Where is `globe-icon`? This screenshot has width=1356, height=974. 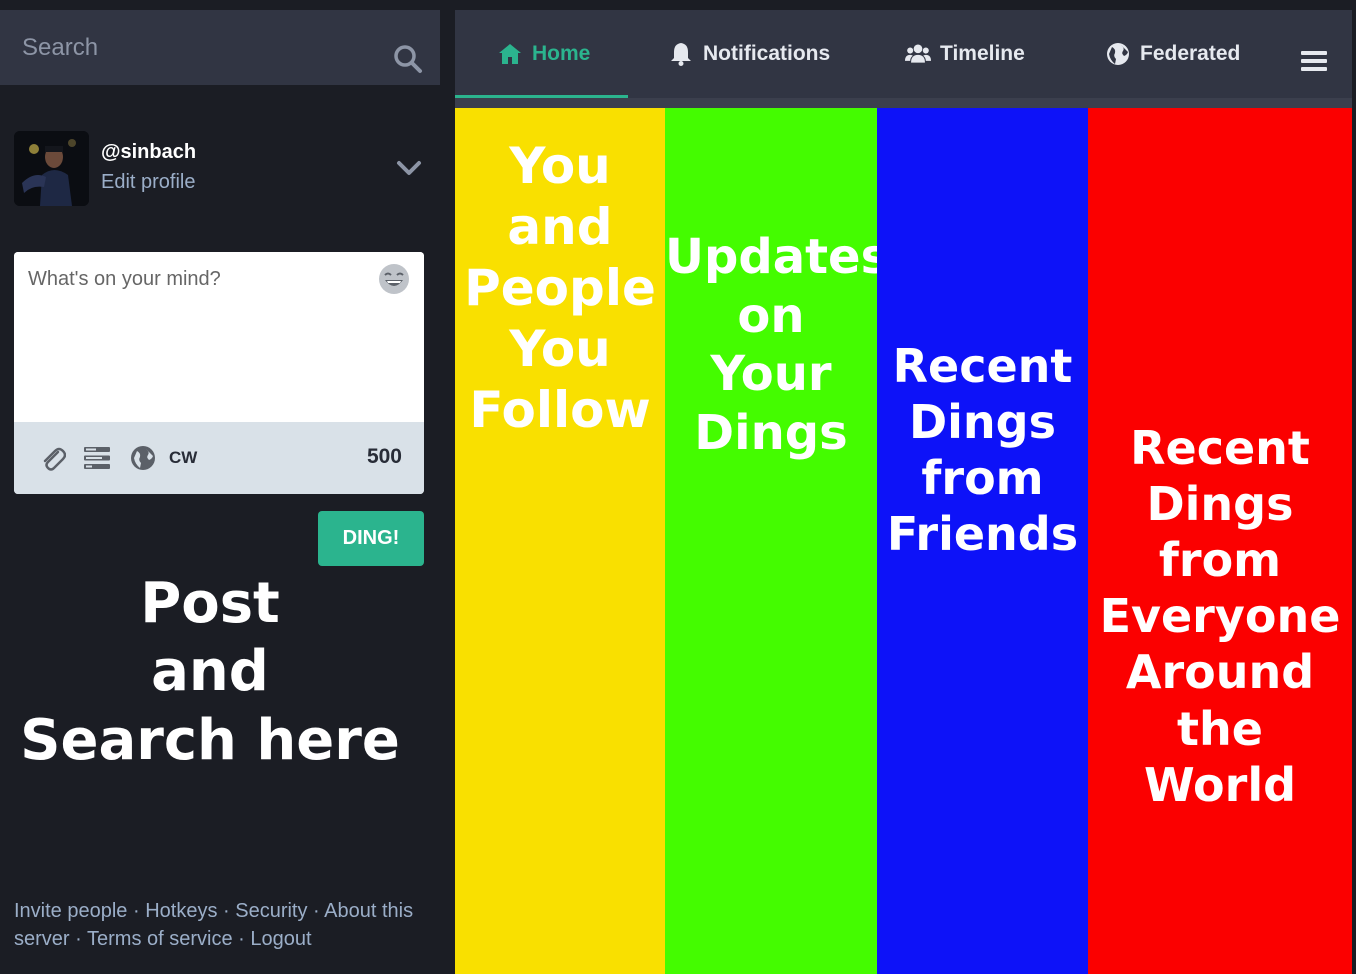
globe-icon is located at coordinates (1118, 54).